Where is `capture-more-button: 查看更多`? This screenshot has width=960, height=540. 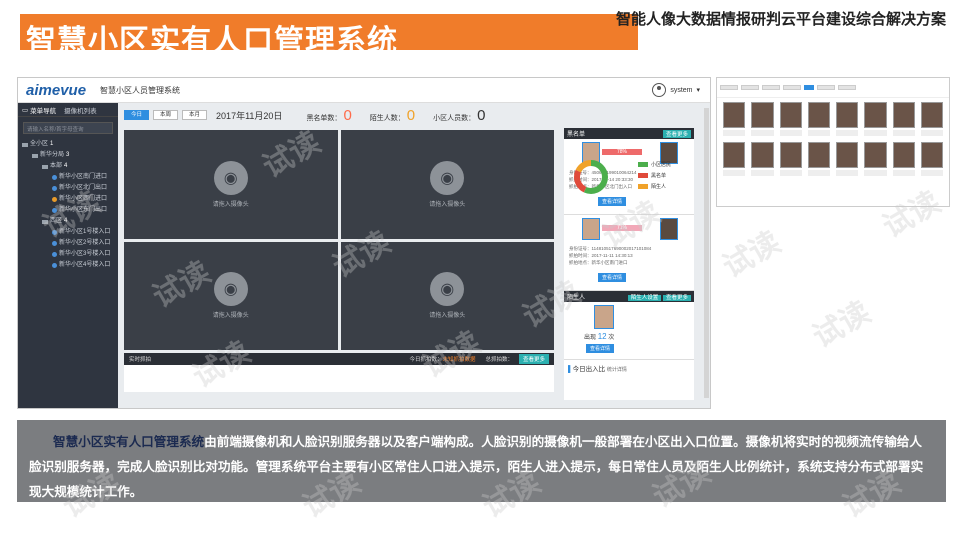
capture-more-button: 查看更多 is located at coordinates (533, 359).